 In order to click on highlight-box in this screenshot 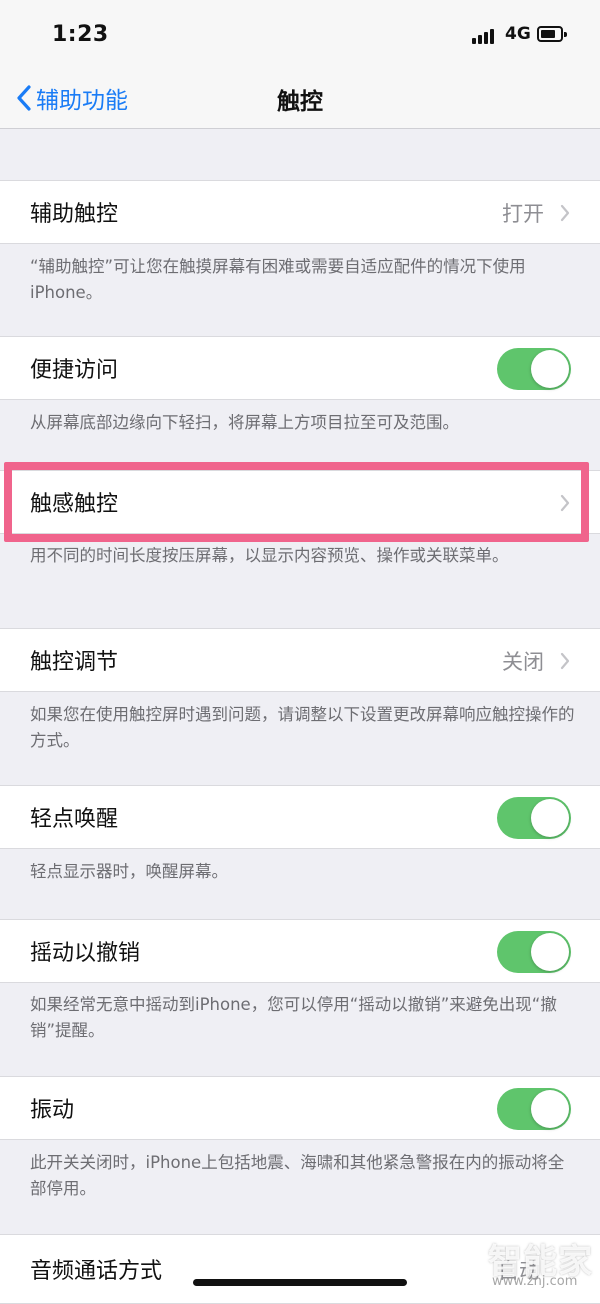, I will do `click(296, 502)`.